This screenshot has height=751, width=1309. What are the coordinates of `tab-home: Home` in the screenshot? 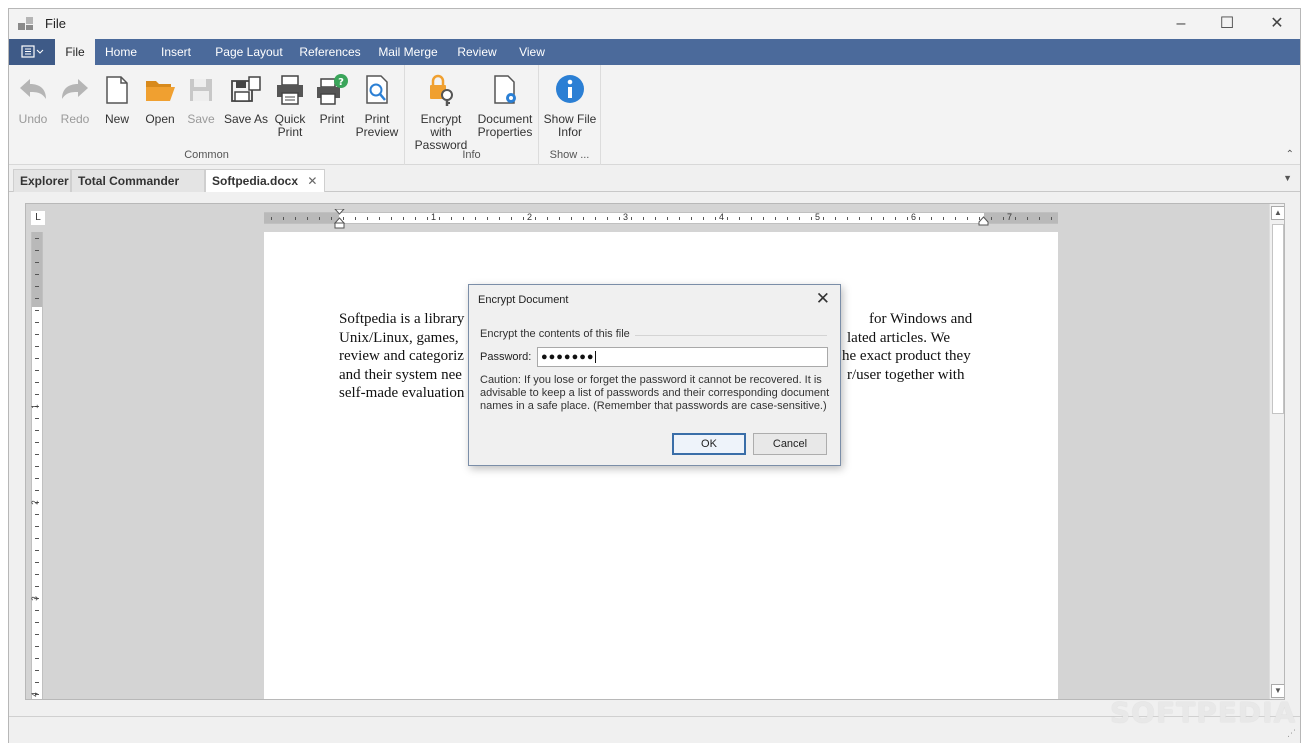 It's located at (121, 52).